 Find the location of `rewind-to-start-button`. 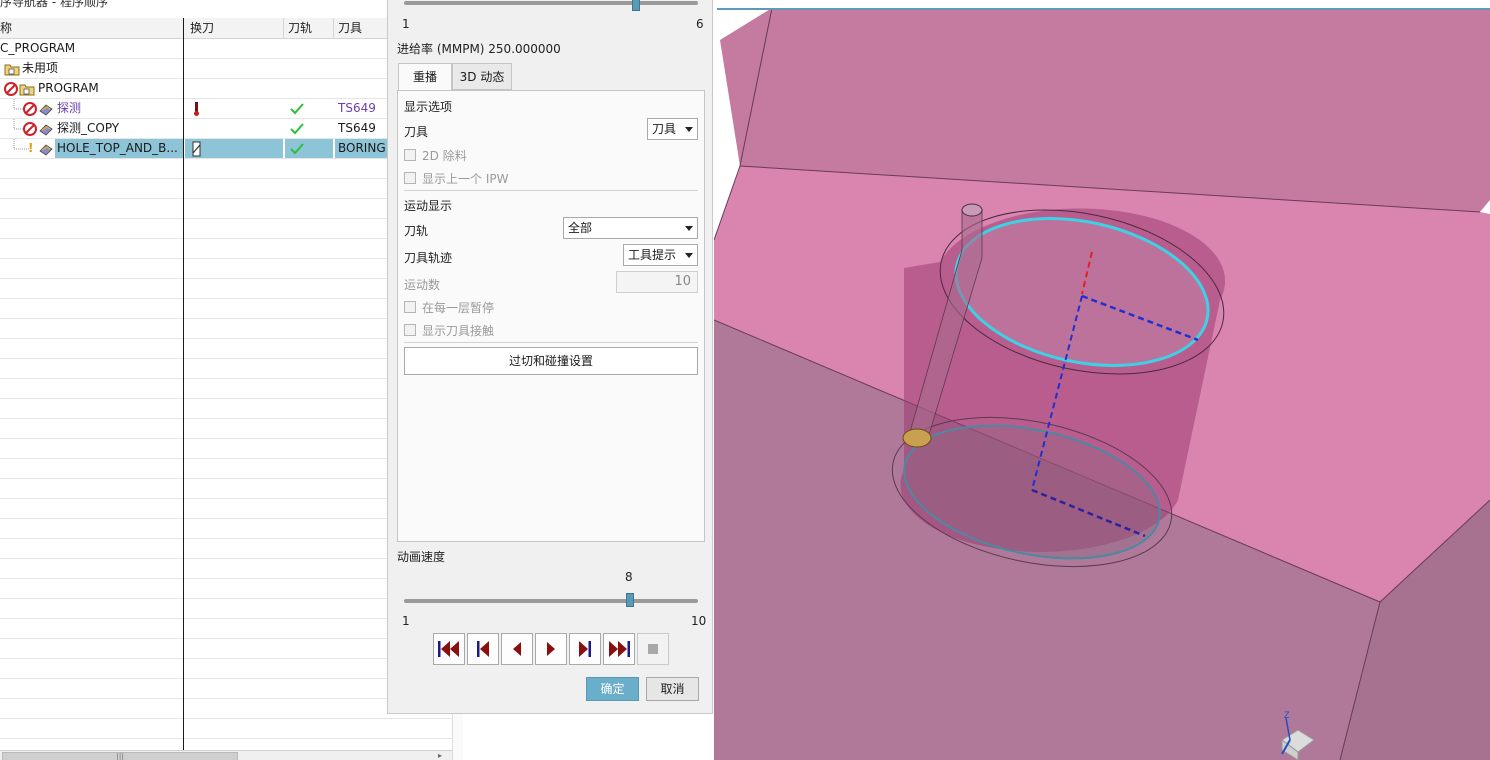

rewind-to-start-button is located at coordinates (449, 649).